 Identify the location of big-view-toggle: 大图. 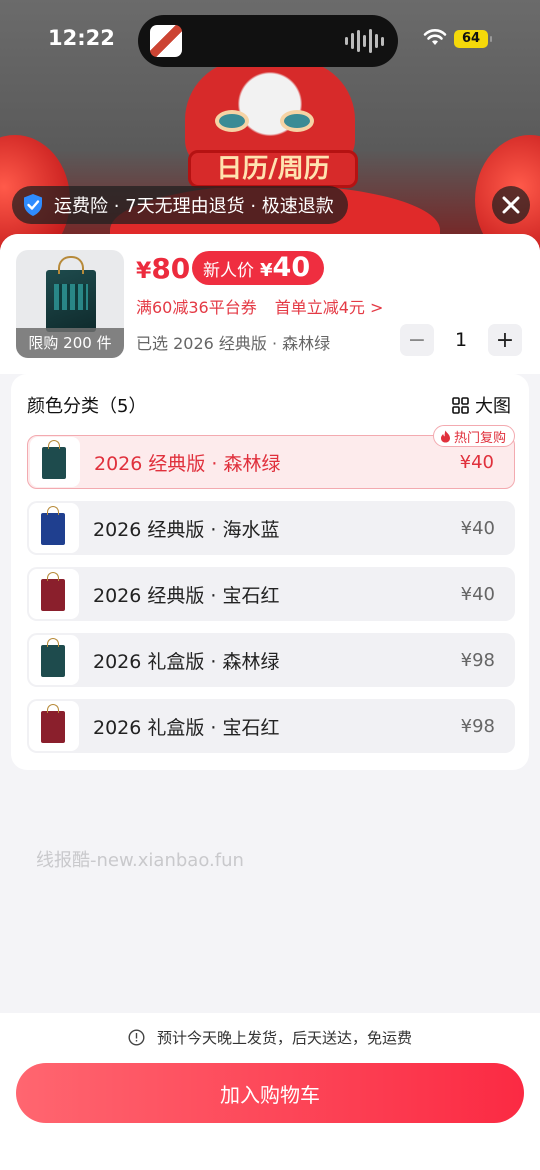
(481, 405).